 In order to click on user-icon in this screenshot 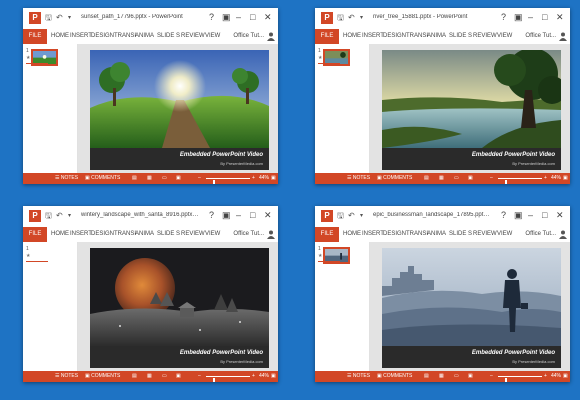, I will do `click(563, 234)`.